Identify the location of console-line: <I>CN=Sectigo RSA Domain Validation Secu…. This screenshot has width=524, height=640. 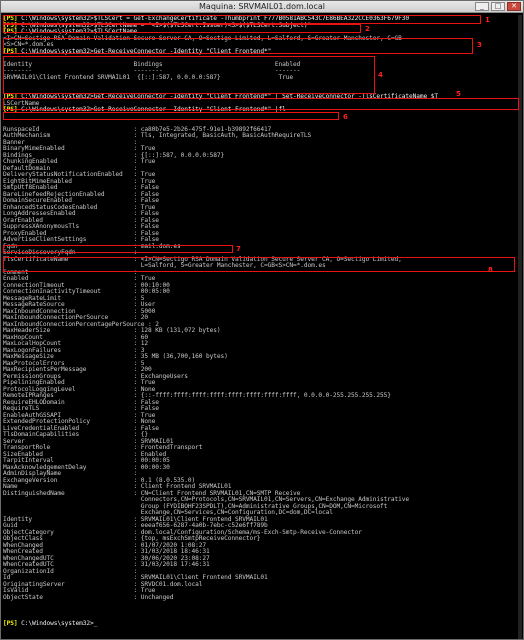
(202, 38).